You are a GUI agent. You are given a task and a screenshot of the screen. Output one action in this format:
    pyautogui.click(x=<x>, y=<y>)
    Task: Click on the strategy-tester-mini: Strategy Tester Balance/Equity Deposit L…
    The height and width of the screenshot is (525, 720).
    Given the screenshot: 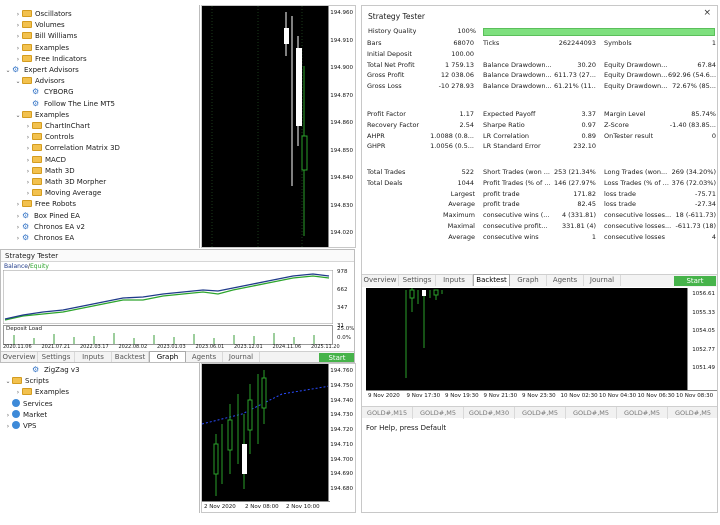 What is the action you would take?
    pyautogui.click(x=177, y=306)
    